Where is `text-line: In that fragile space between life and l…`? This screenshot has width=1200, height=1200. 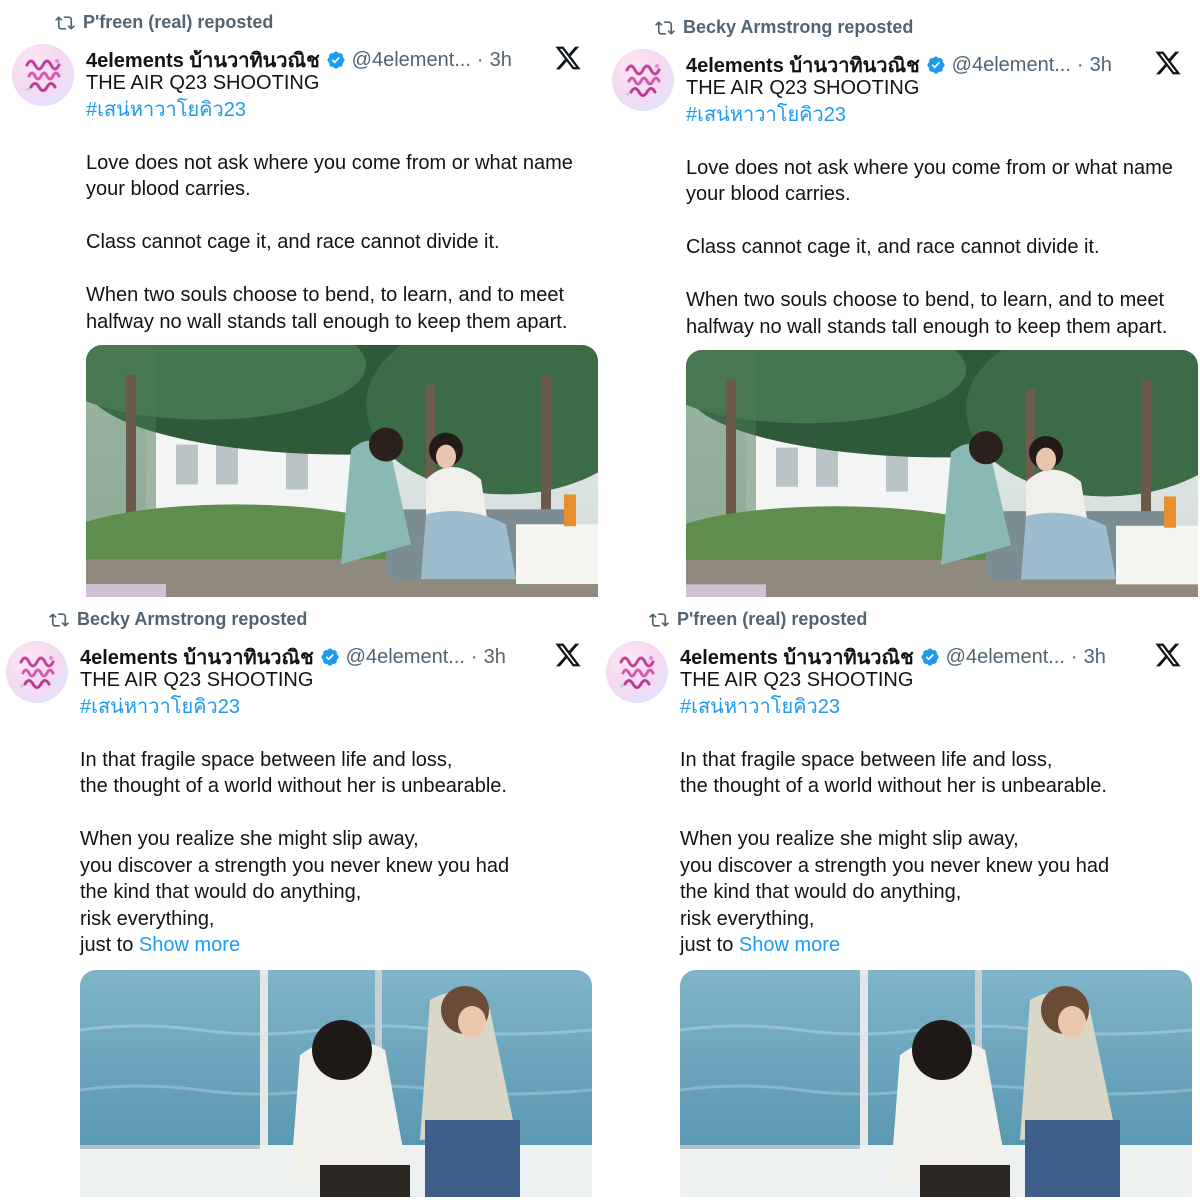 text-line: In that fragile space between life and l… is located at coordinates (866, 759).